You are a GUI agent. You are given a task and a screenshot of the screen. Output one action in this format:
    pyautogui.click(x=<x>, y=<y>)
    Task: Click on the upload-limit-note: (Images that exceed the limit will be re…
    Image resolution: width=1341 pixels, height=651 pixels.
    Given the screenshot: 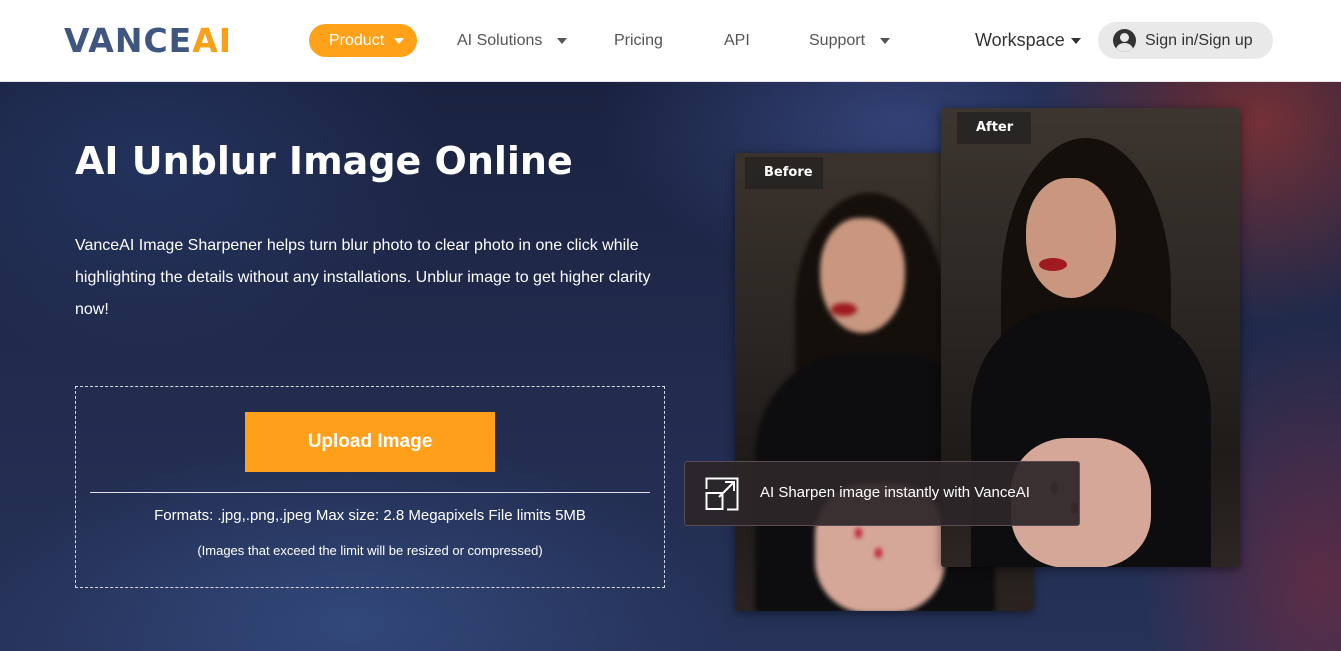 What is the action you would take?
    pyautogui.click(x=370, y=550)
    